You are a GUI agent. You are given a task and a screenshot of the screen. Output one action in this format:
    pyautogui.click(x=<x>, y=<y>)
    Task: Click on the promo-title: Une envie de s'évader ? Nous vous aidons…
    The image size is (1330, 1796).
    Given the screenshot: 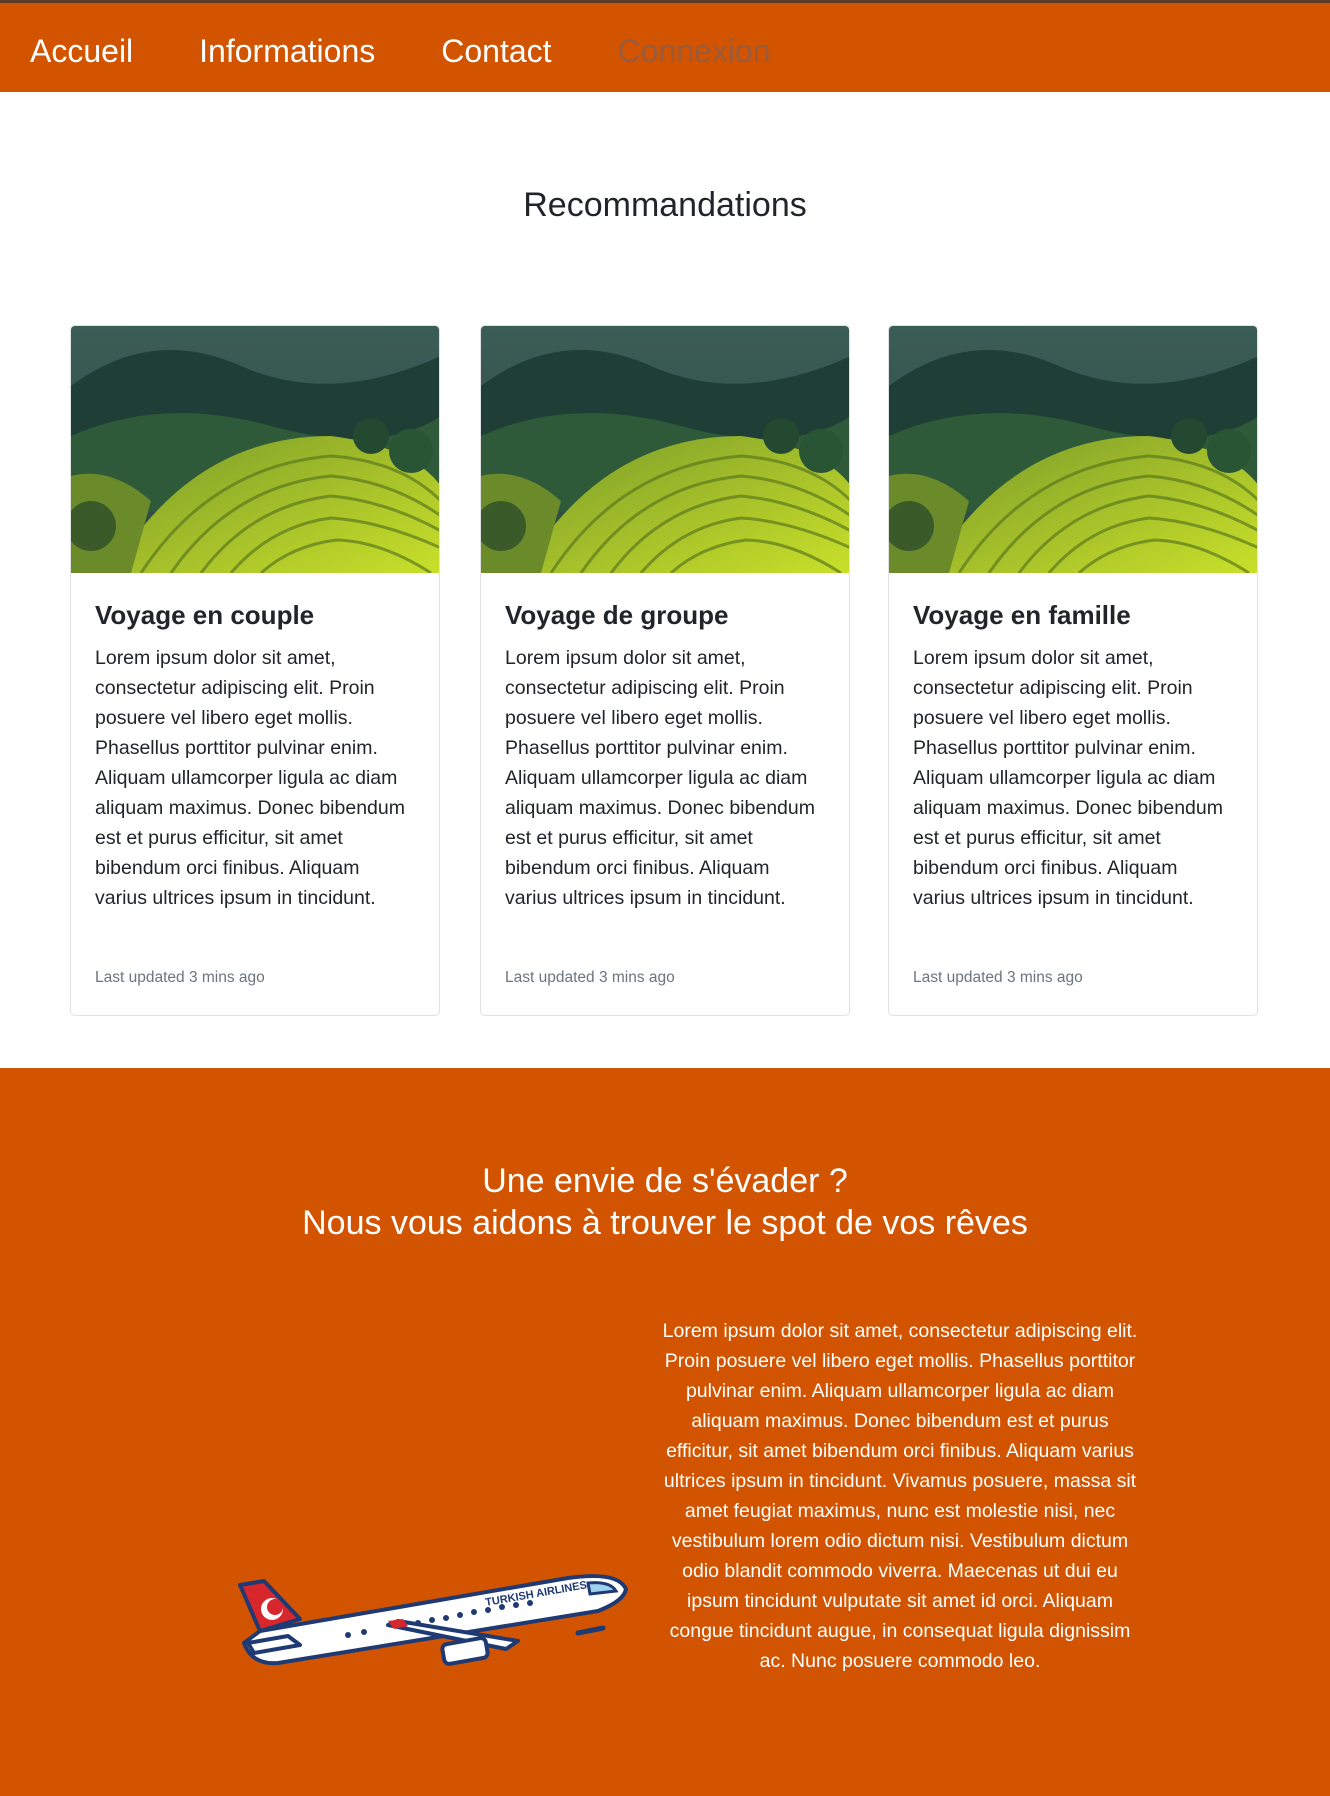 What is the action you would take?
    pyautogui.click(x=665, y=1202)
    